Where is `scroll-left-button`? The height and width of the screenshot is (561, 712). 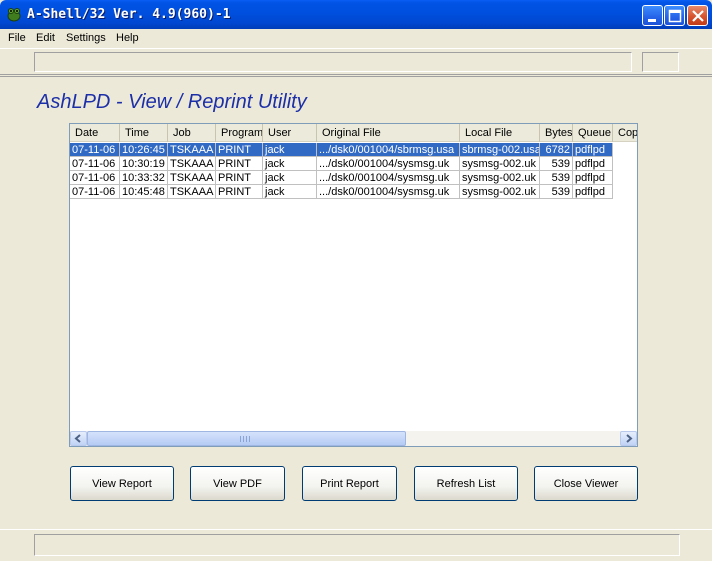 scroll-left-button is located at coordinates (78, 438).